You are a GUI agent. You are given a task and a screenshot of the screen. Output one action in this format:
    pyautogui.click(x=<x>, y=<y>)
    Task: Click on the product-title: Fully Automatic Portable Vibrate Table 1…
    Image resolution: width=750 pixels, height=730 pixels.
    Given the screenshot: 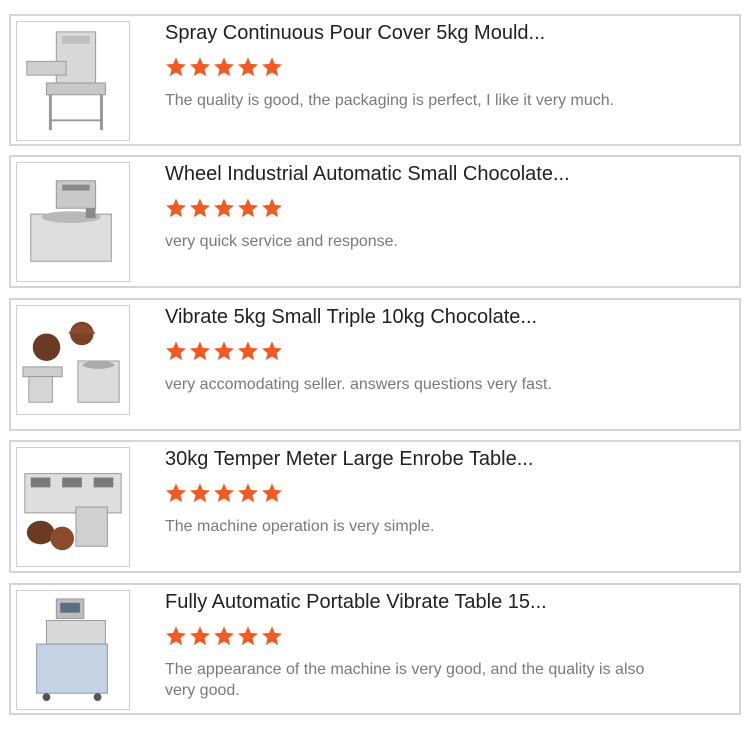 What is the action you would take?
    pyautogui.click(x=356, y=602)
    